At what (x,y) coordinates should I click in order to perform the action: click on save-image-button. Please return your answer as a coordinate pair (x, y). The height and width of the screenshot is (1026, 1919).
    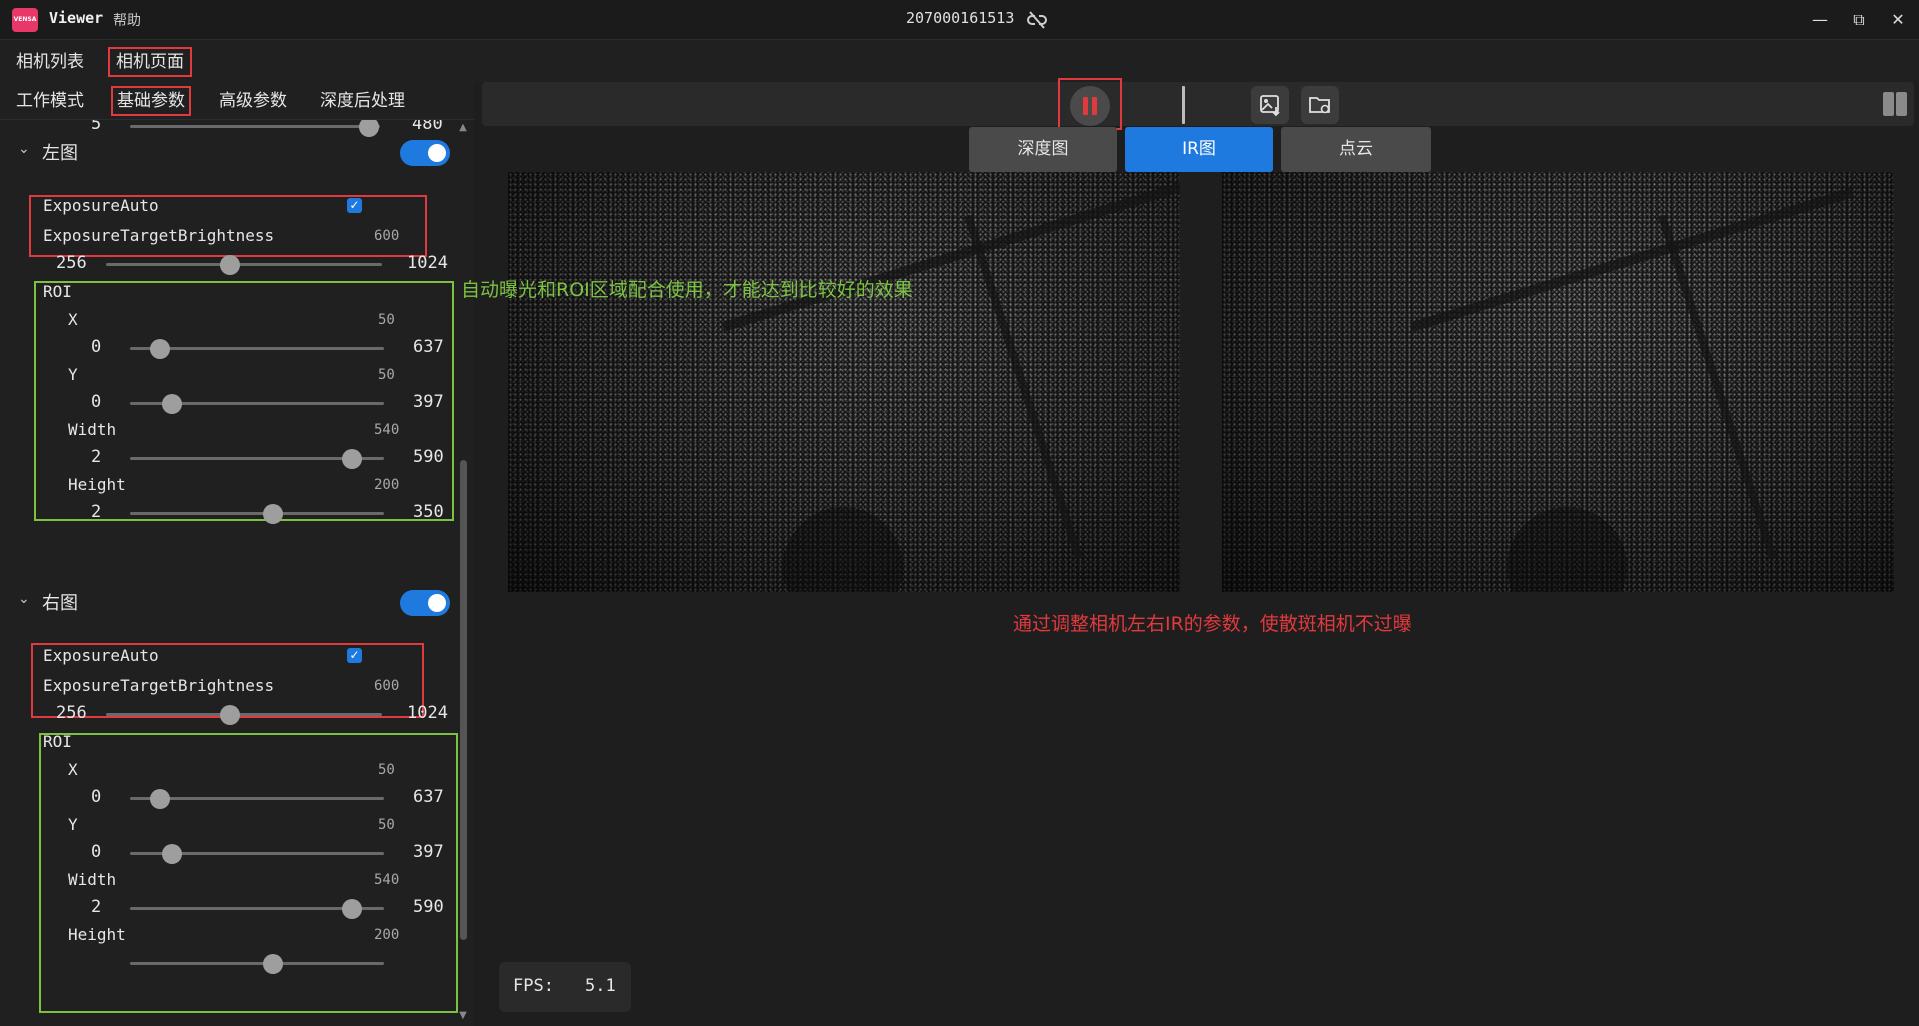
    Looking at the image, I should click on (1270, 105).